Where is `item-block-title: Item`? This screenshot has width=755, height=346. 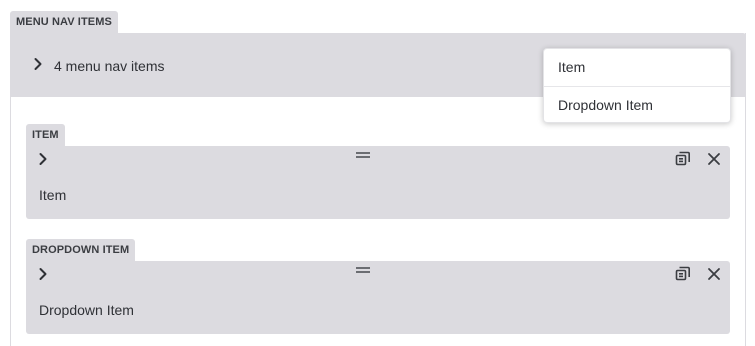 item-block-title: Item is located at coordinates (53, 195).